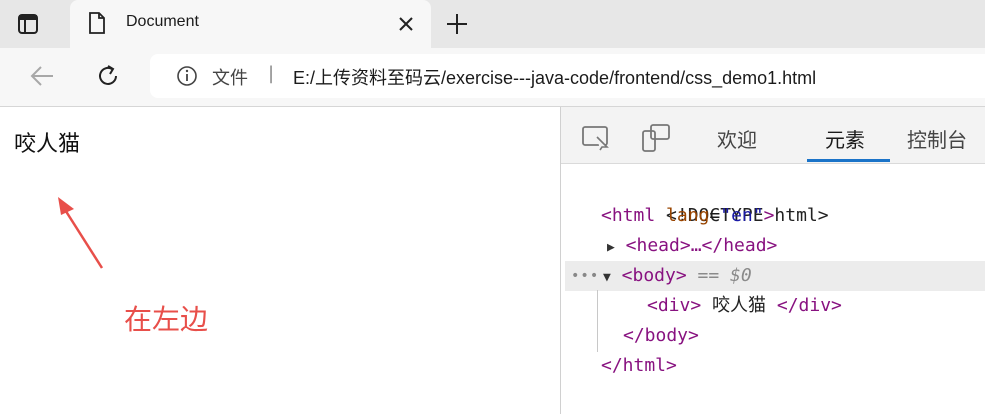 This screenshot has width=985, height=414. I want to click on html-close-tag: </html>, so click(639, 365).